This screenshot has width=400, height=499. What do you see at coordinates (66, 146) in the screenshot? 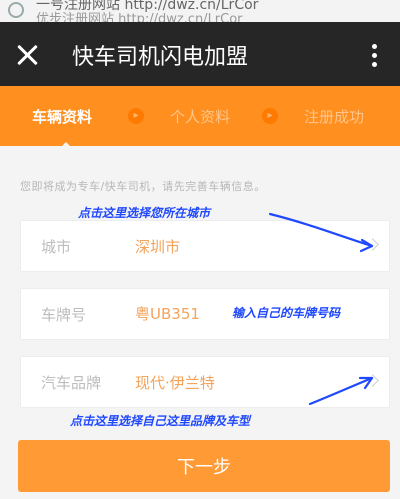
I see `active-step-pointer` at bounding box center [66, 146].